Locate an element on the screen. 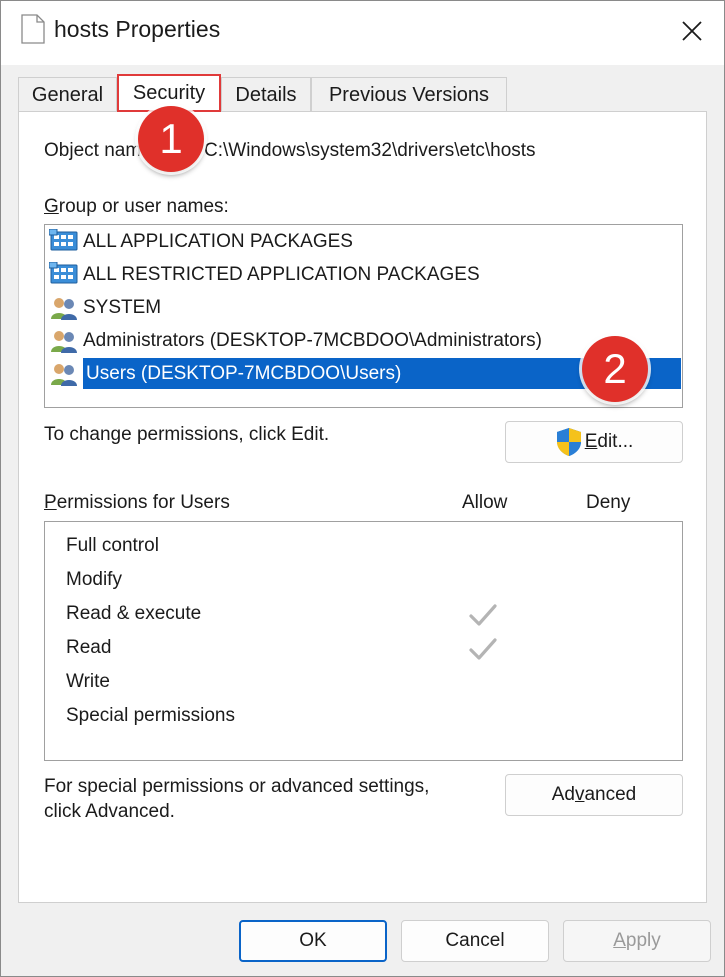  change-permissions-hint: To change permissions, click Edit. is located at coordinates (187, 434).